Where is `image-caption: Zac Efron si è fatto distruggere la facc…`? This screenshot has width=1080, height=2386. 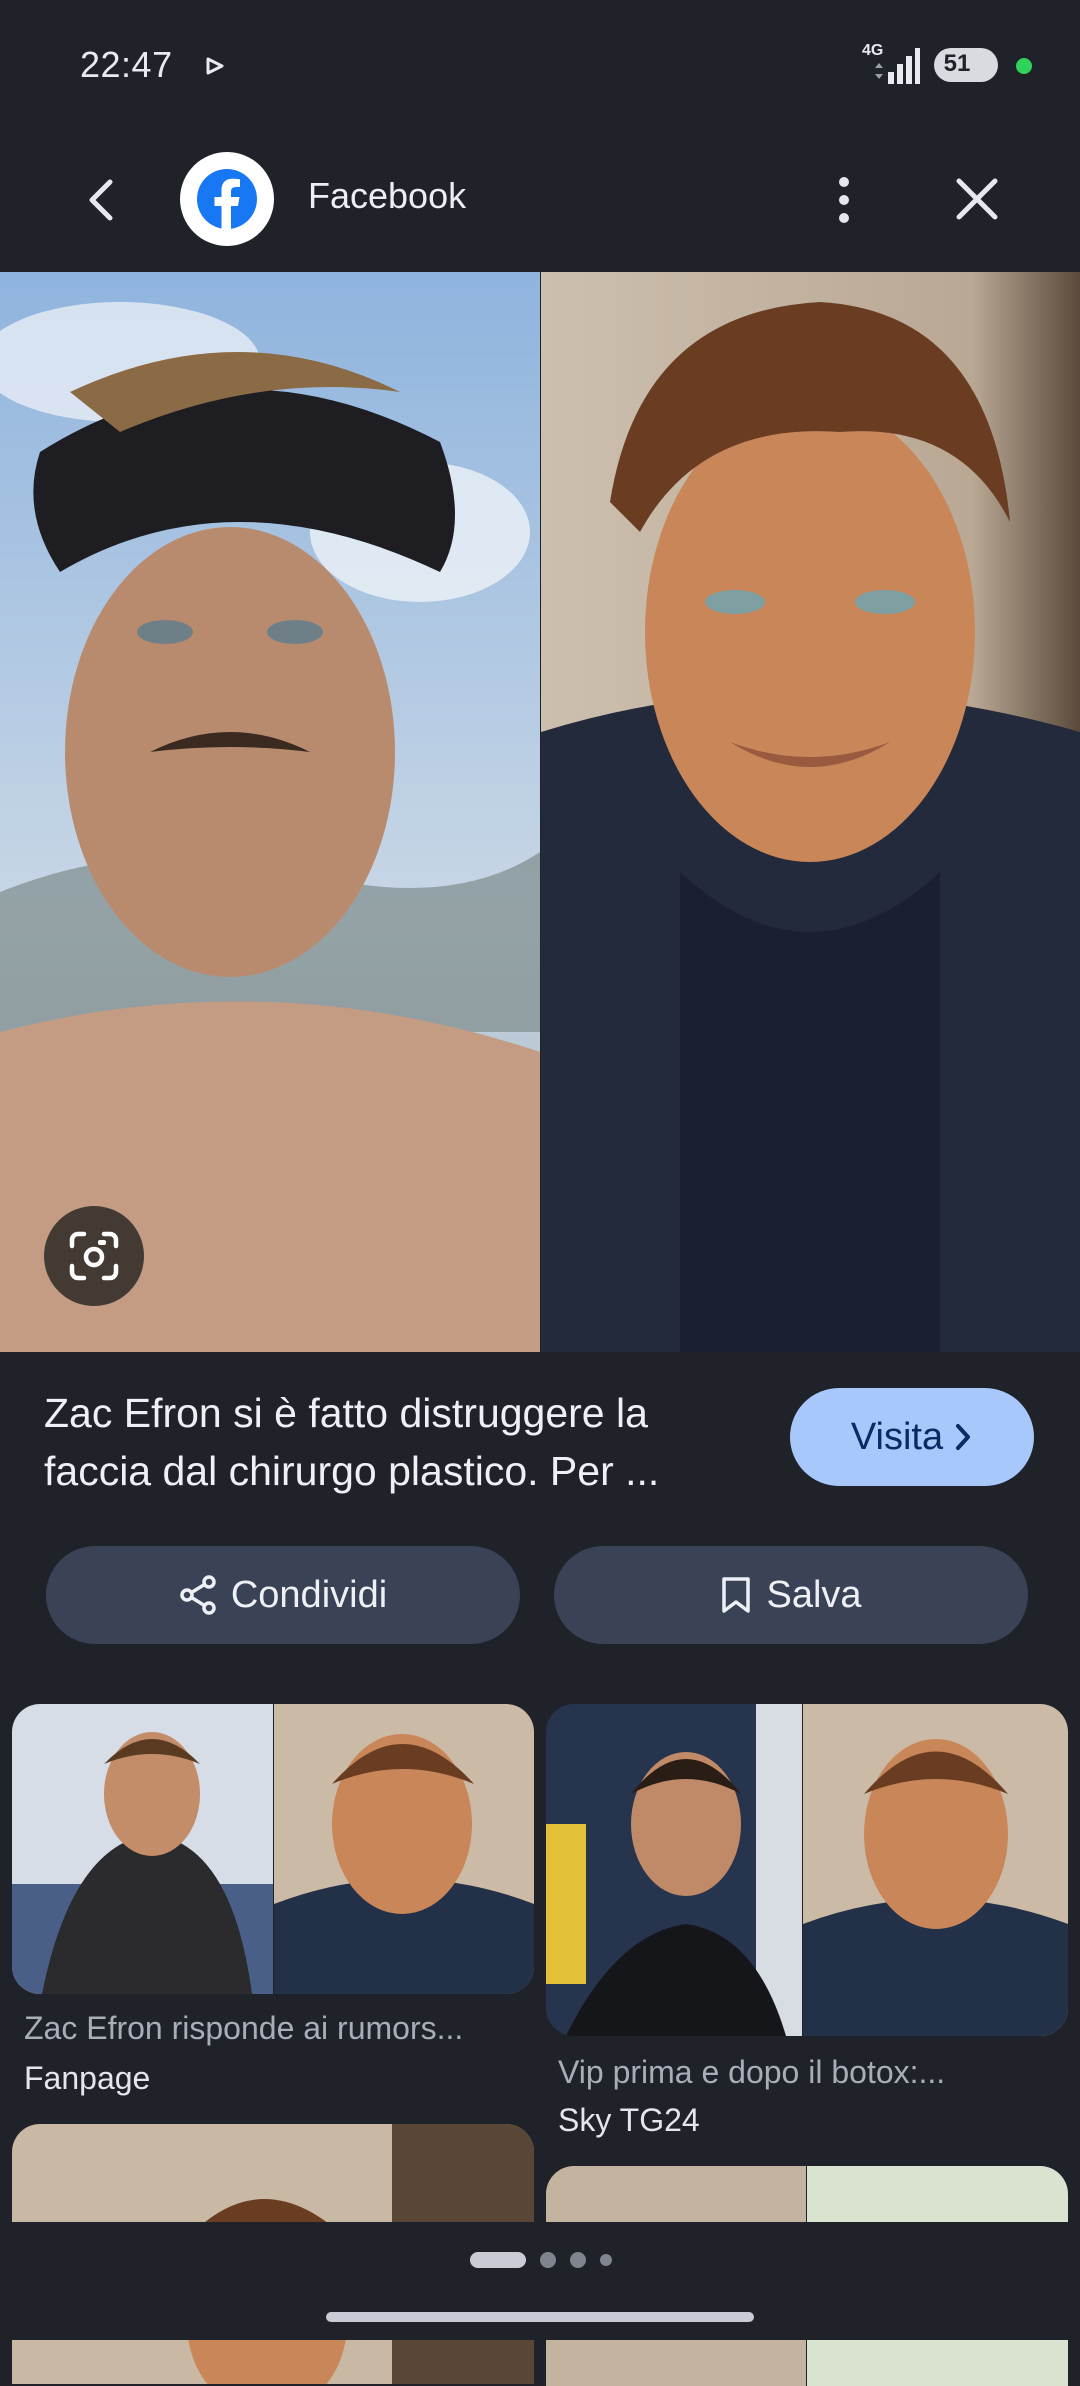 image-caption: Zac Efron si è fatto distruggere la facc… is located at coordinates (404, 1442).